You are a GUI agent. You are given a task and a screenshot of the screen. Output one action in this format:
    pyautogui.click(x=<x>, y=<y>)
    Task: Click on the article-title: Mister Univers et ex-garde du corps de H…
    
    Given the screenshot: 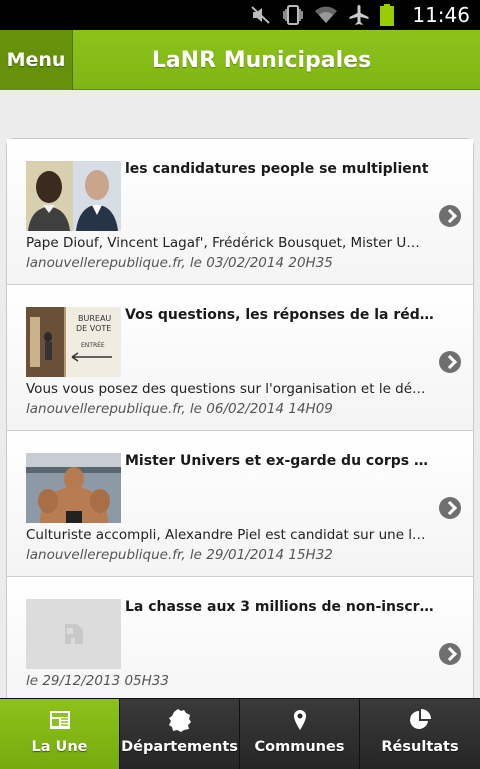 What is the action you would take?
    pyautogui.click(x=280, y=461)
    